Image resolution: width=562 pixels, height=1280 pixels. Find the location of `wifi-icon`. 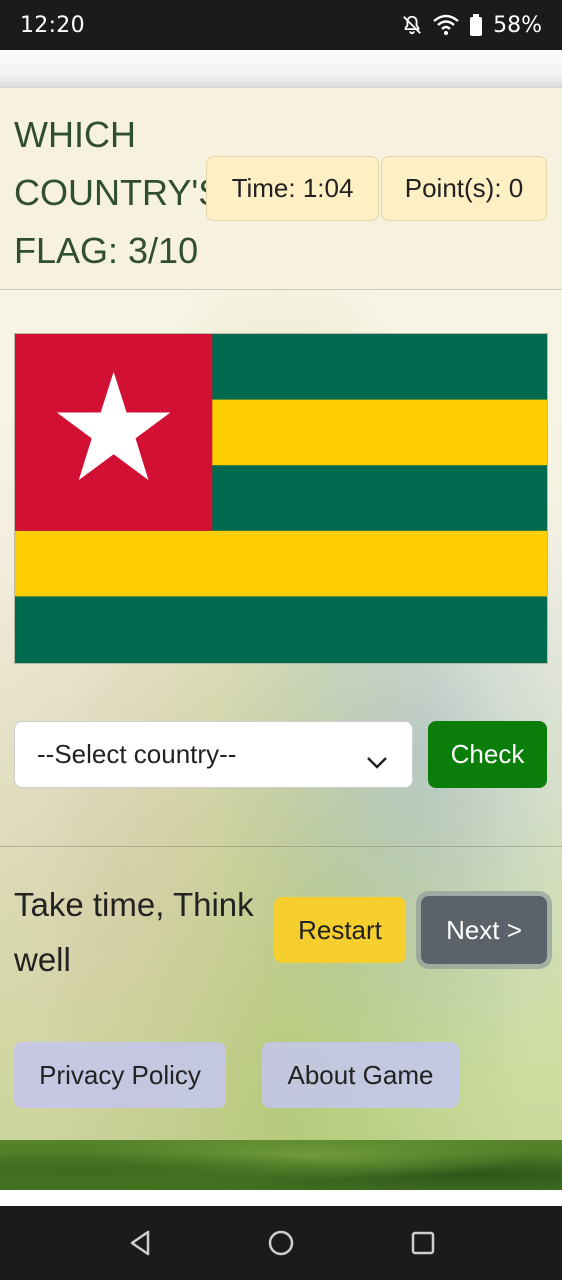

wifi-icon is located at coordinates (446, 25).